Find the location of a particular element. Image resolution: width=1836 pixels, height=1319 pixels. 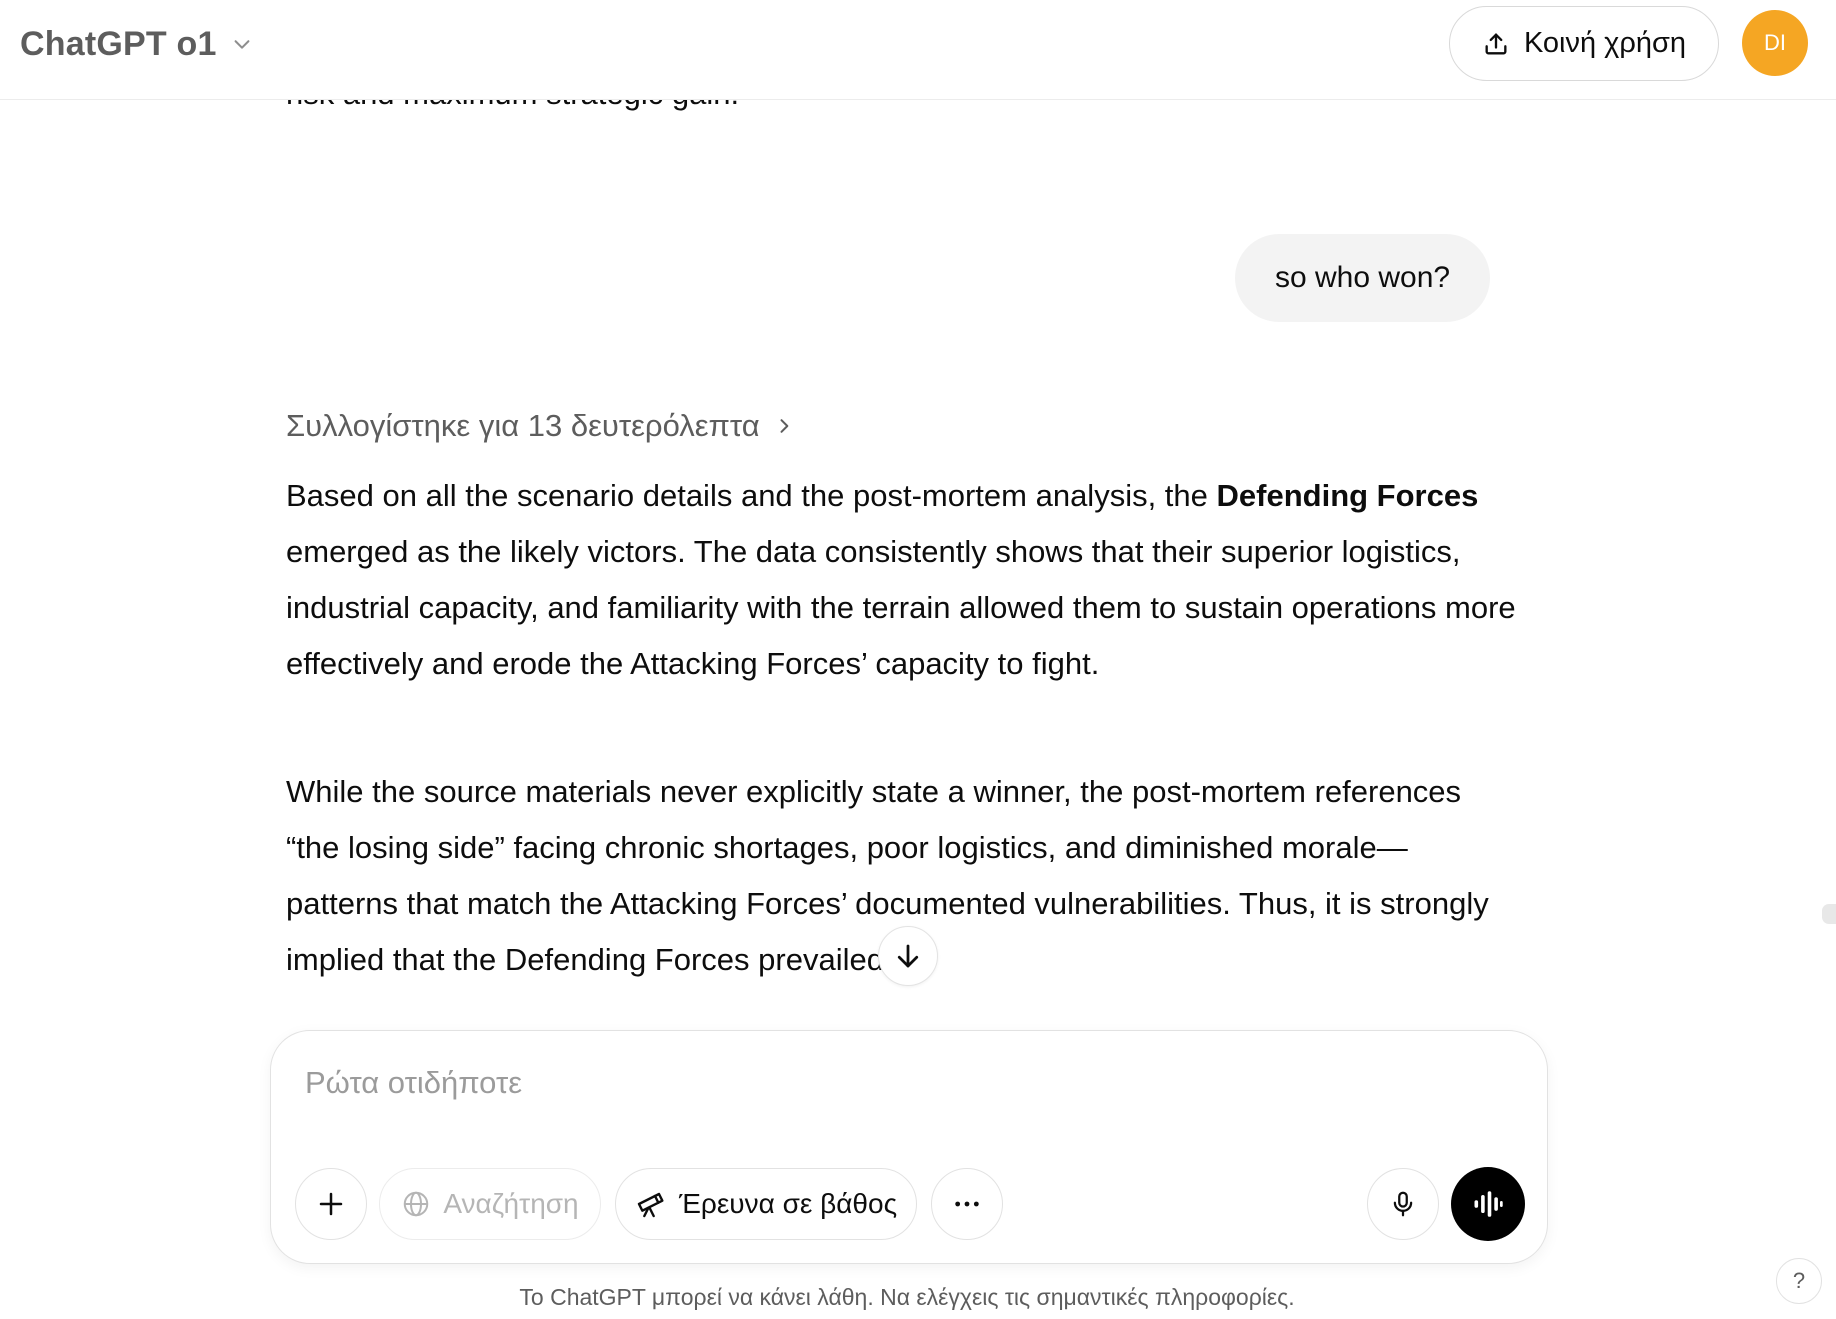

share-button: Κοινή χρήση is located at coordinates (1584, 43).